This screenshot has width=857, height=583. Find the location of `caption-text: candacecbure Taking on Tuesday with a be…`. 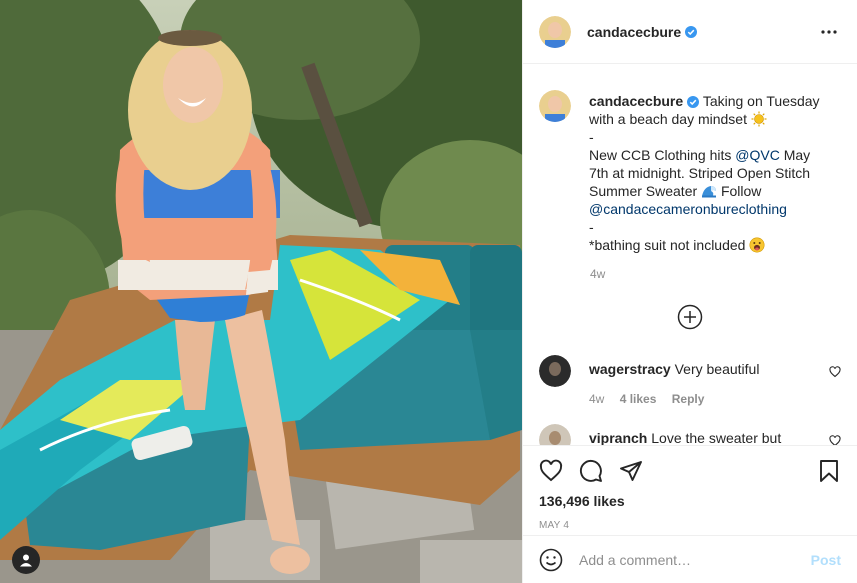

caption-text: candacecbure Taking on Tuesday with a be… is located at coordinates (711, 173).